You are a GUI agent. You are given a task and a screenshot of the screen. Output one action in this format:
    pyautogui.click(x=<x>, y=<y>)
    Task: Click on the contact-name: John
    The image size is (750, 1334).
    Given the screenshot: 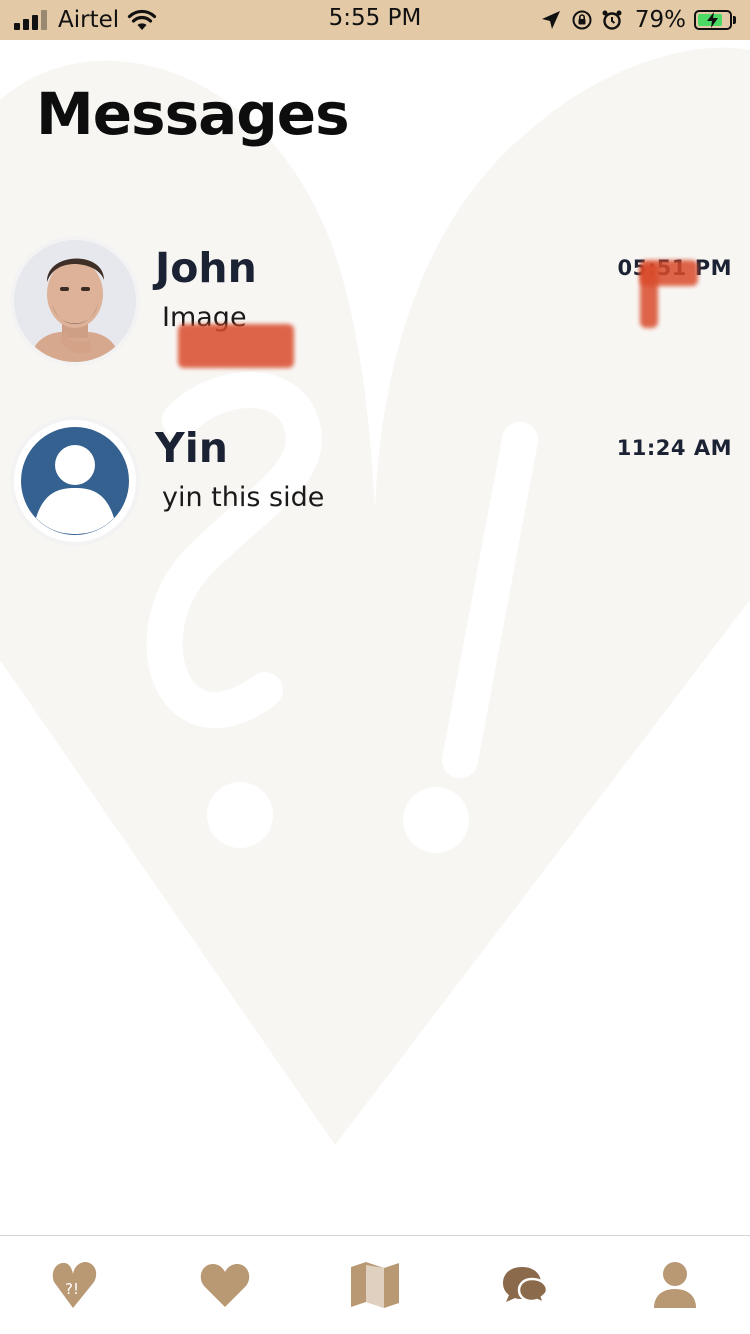 What is the action you would take?
    pyautogui.click(x=206, y=268)
    